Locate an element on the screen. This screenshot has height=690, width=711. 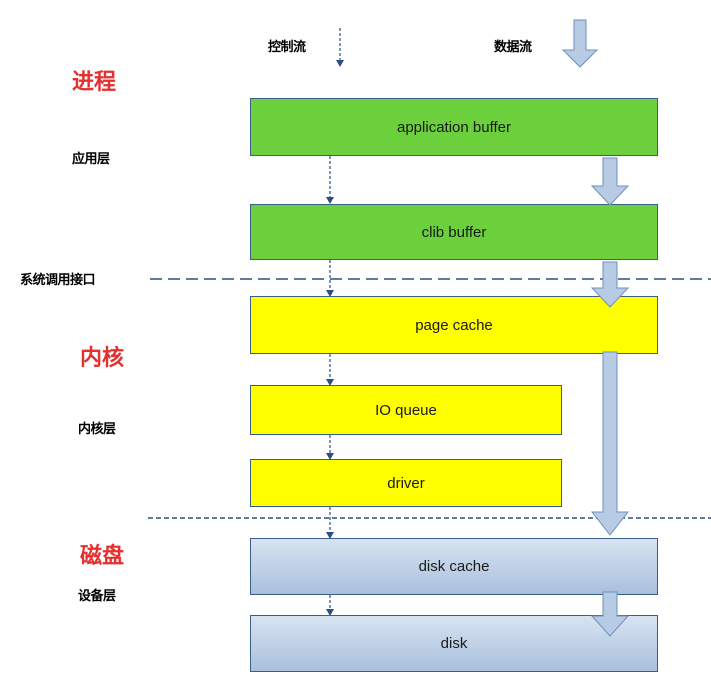
data-flow-arrows is located at coordinates (610, 397).